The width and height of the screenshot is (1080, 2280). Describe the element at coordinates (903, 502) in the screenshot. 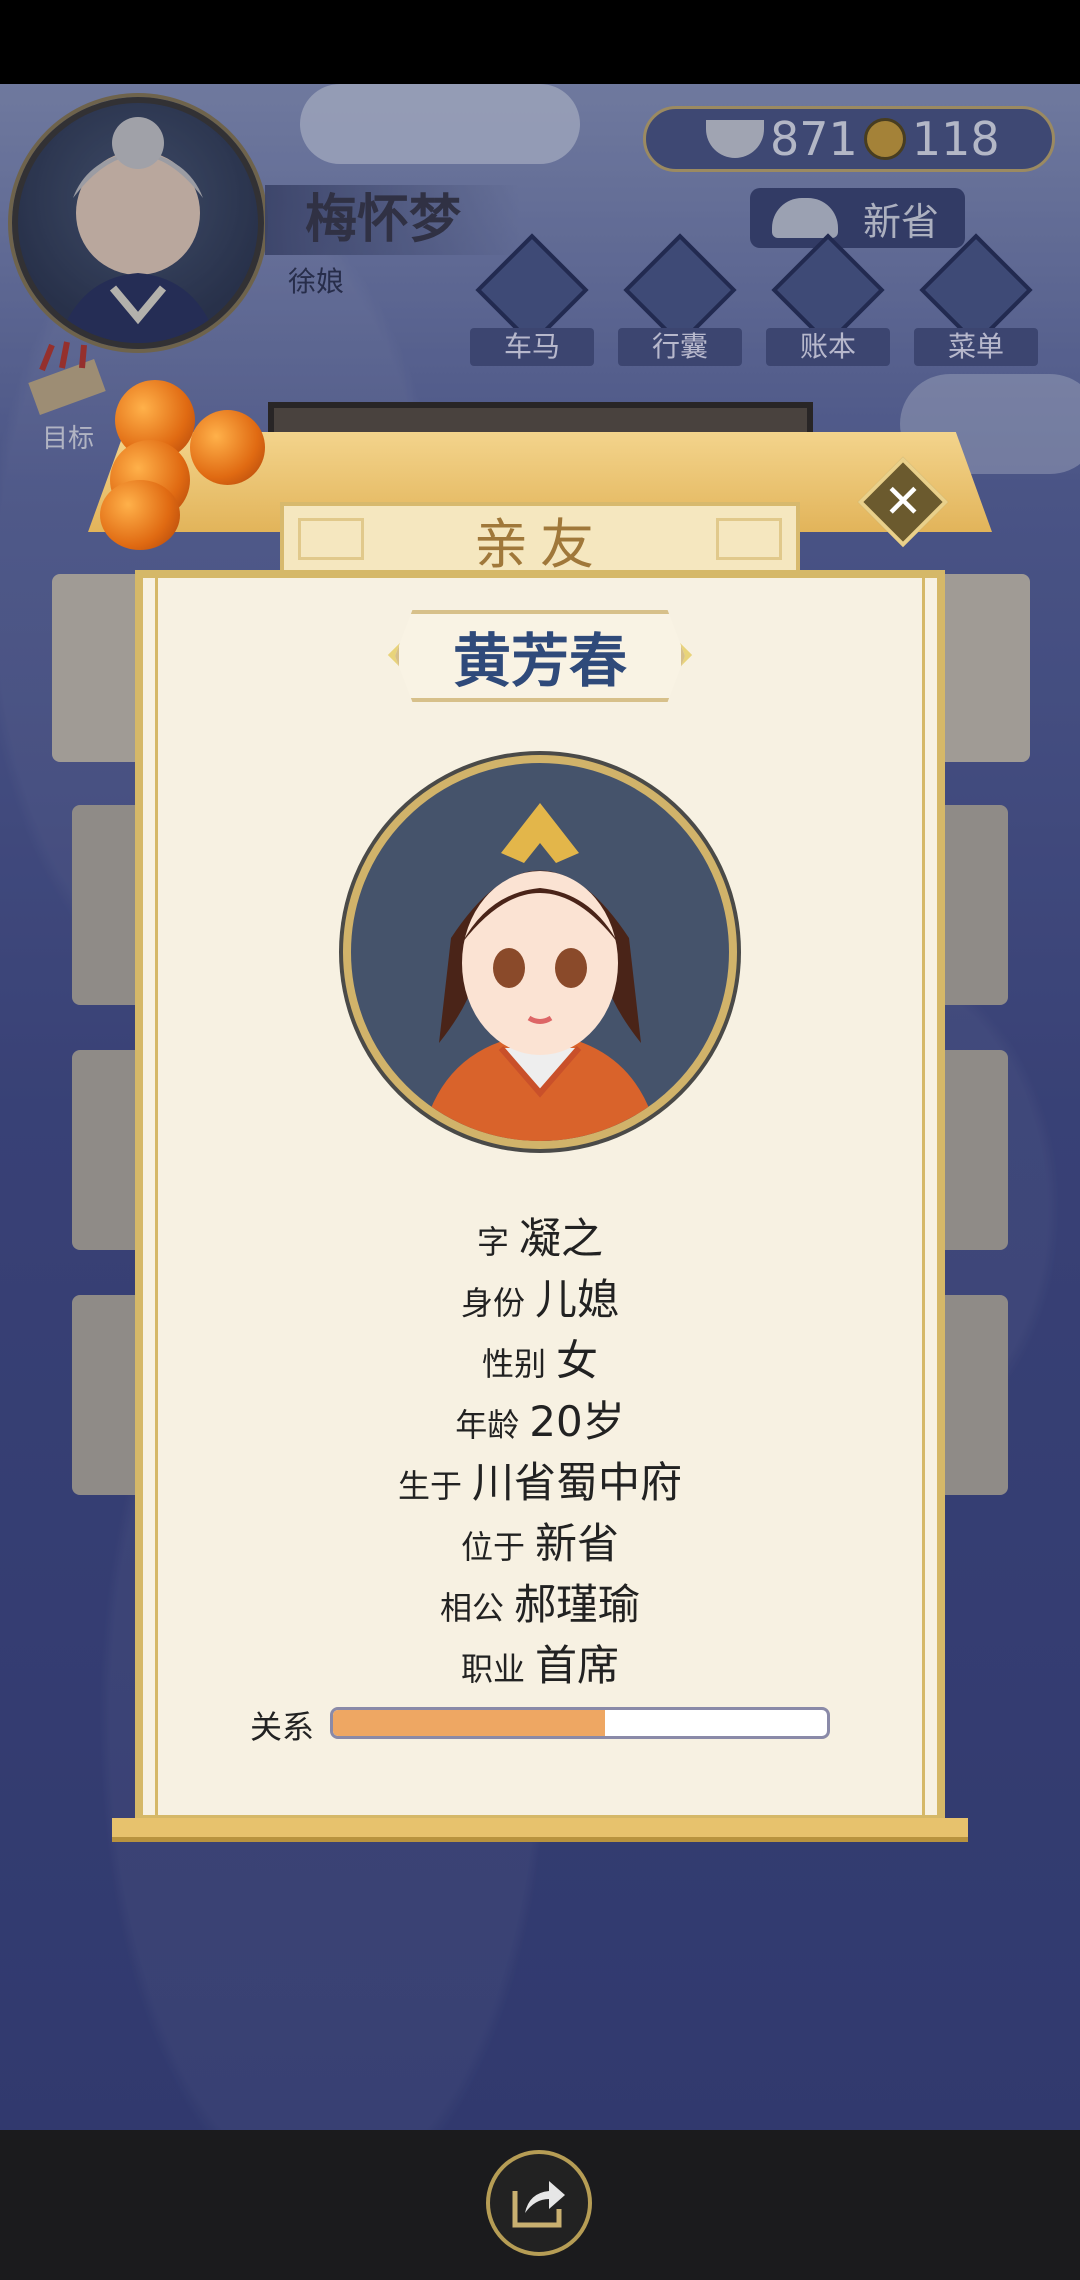

I see `close-icon: ✕` at that location.